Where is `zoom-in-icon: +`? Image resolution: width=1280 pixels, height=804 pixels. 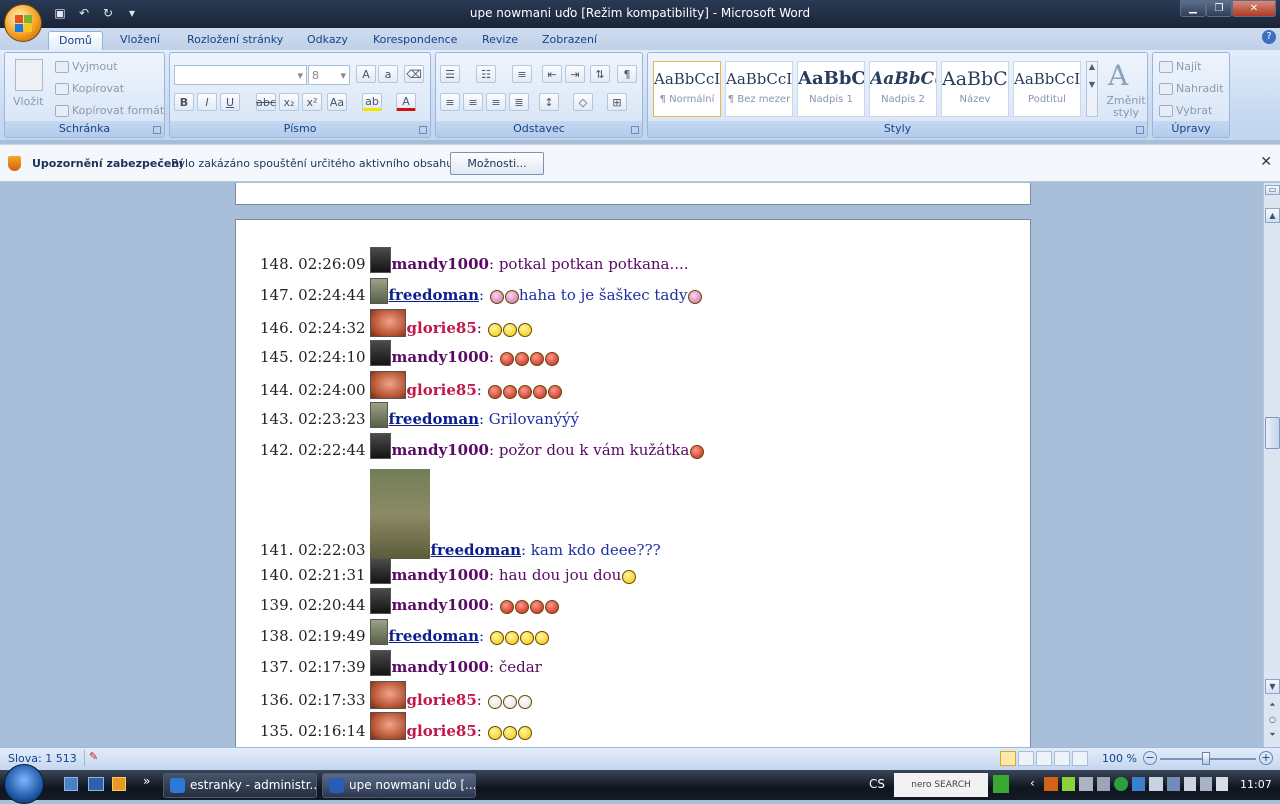 zoom-in-icon: + is located at coordinates (1266, 758).